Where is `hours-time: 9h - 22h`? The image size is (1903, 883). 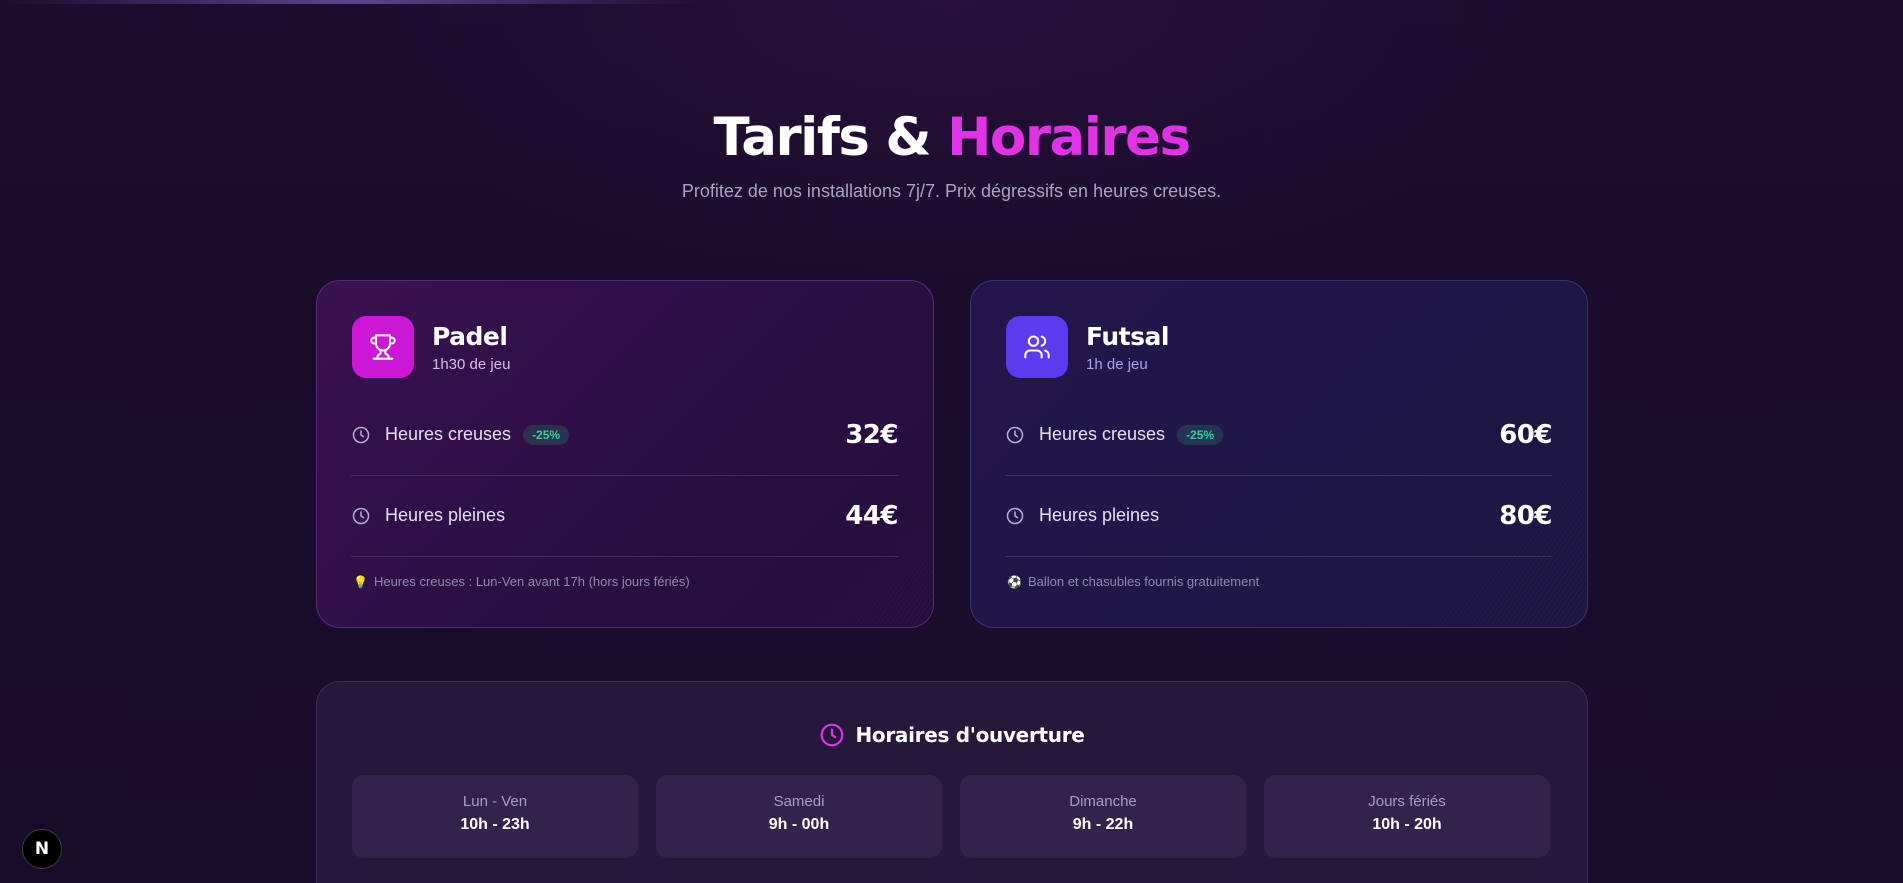
hours-time: 9h - 22h is located at coordinates (1103, 824).